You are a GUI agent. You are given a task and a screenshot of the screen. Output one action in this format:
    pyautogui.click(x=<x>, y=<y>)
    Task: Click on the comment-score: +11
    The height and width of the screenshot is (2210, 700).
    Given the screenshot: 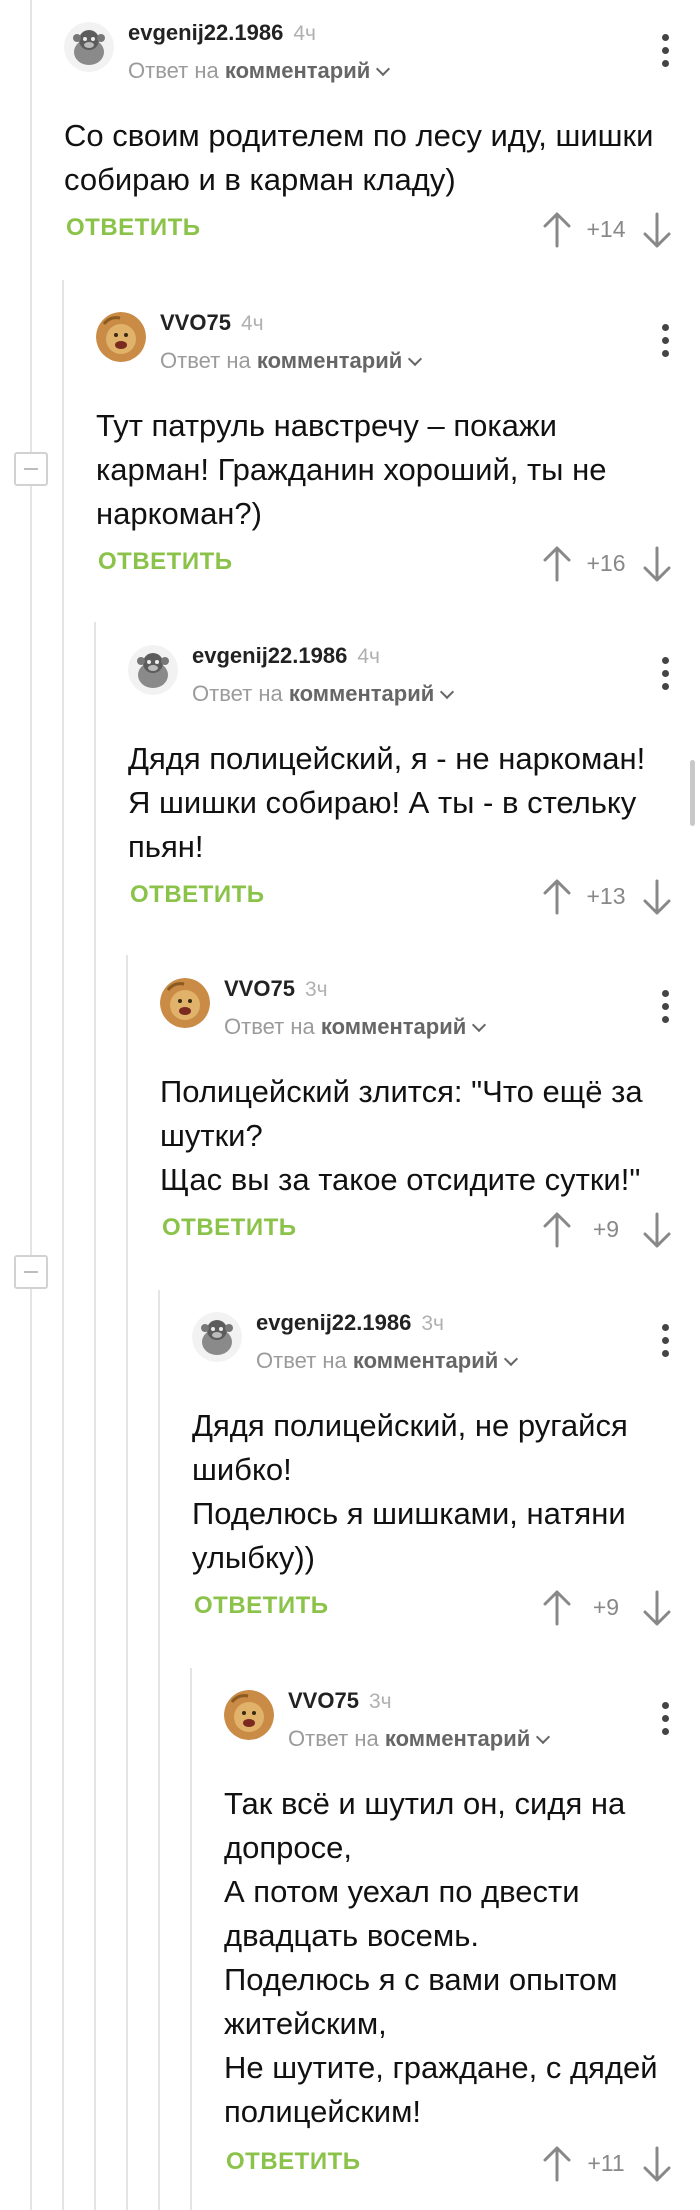 What is the action you would take?
    pyautogui.click(x=606, y=2163)
    